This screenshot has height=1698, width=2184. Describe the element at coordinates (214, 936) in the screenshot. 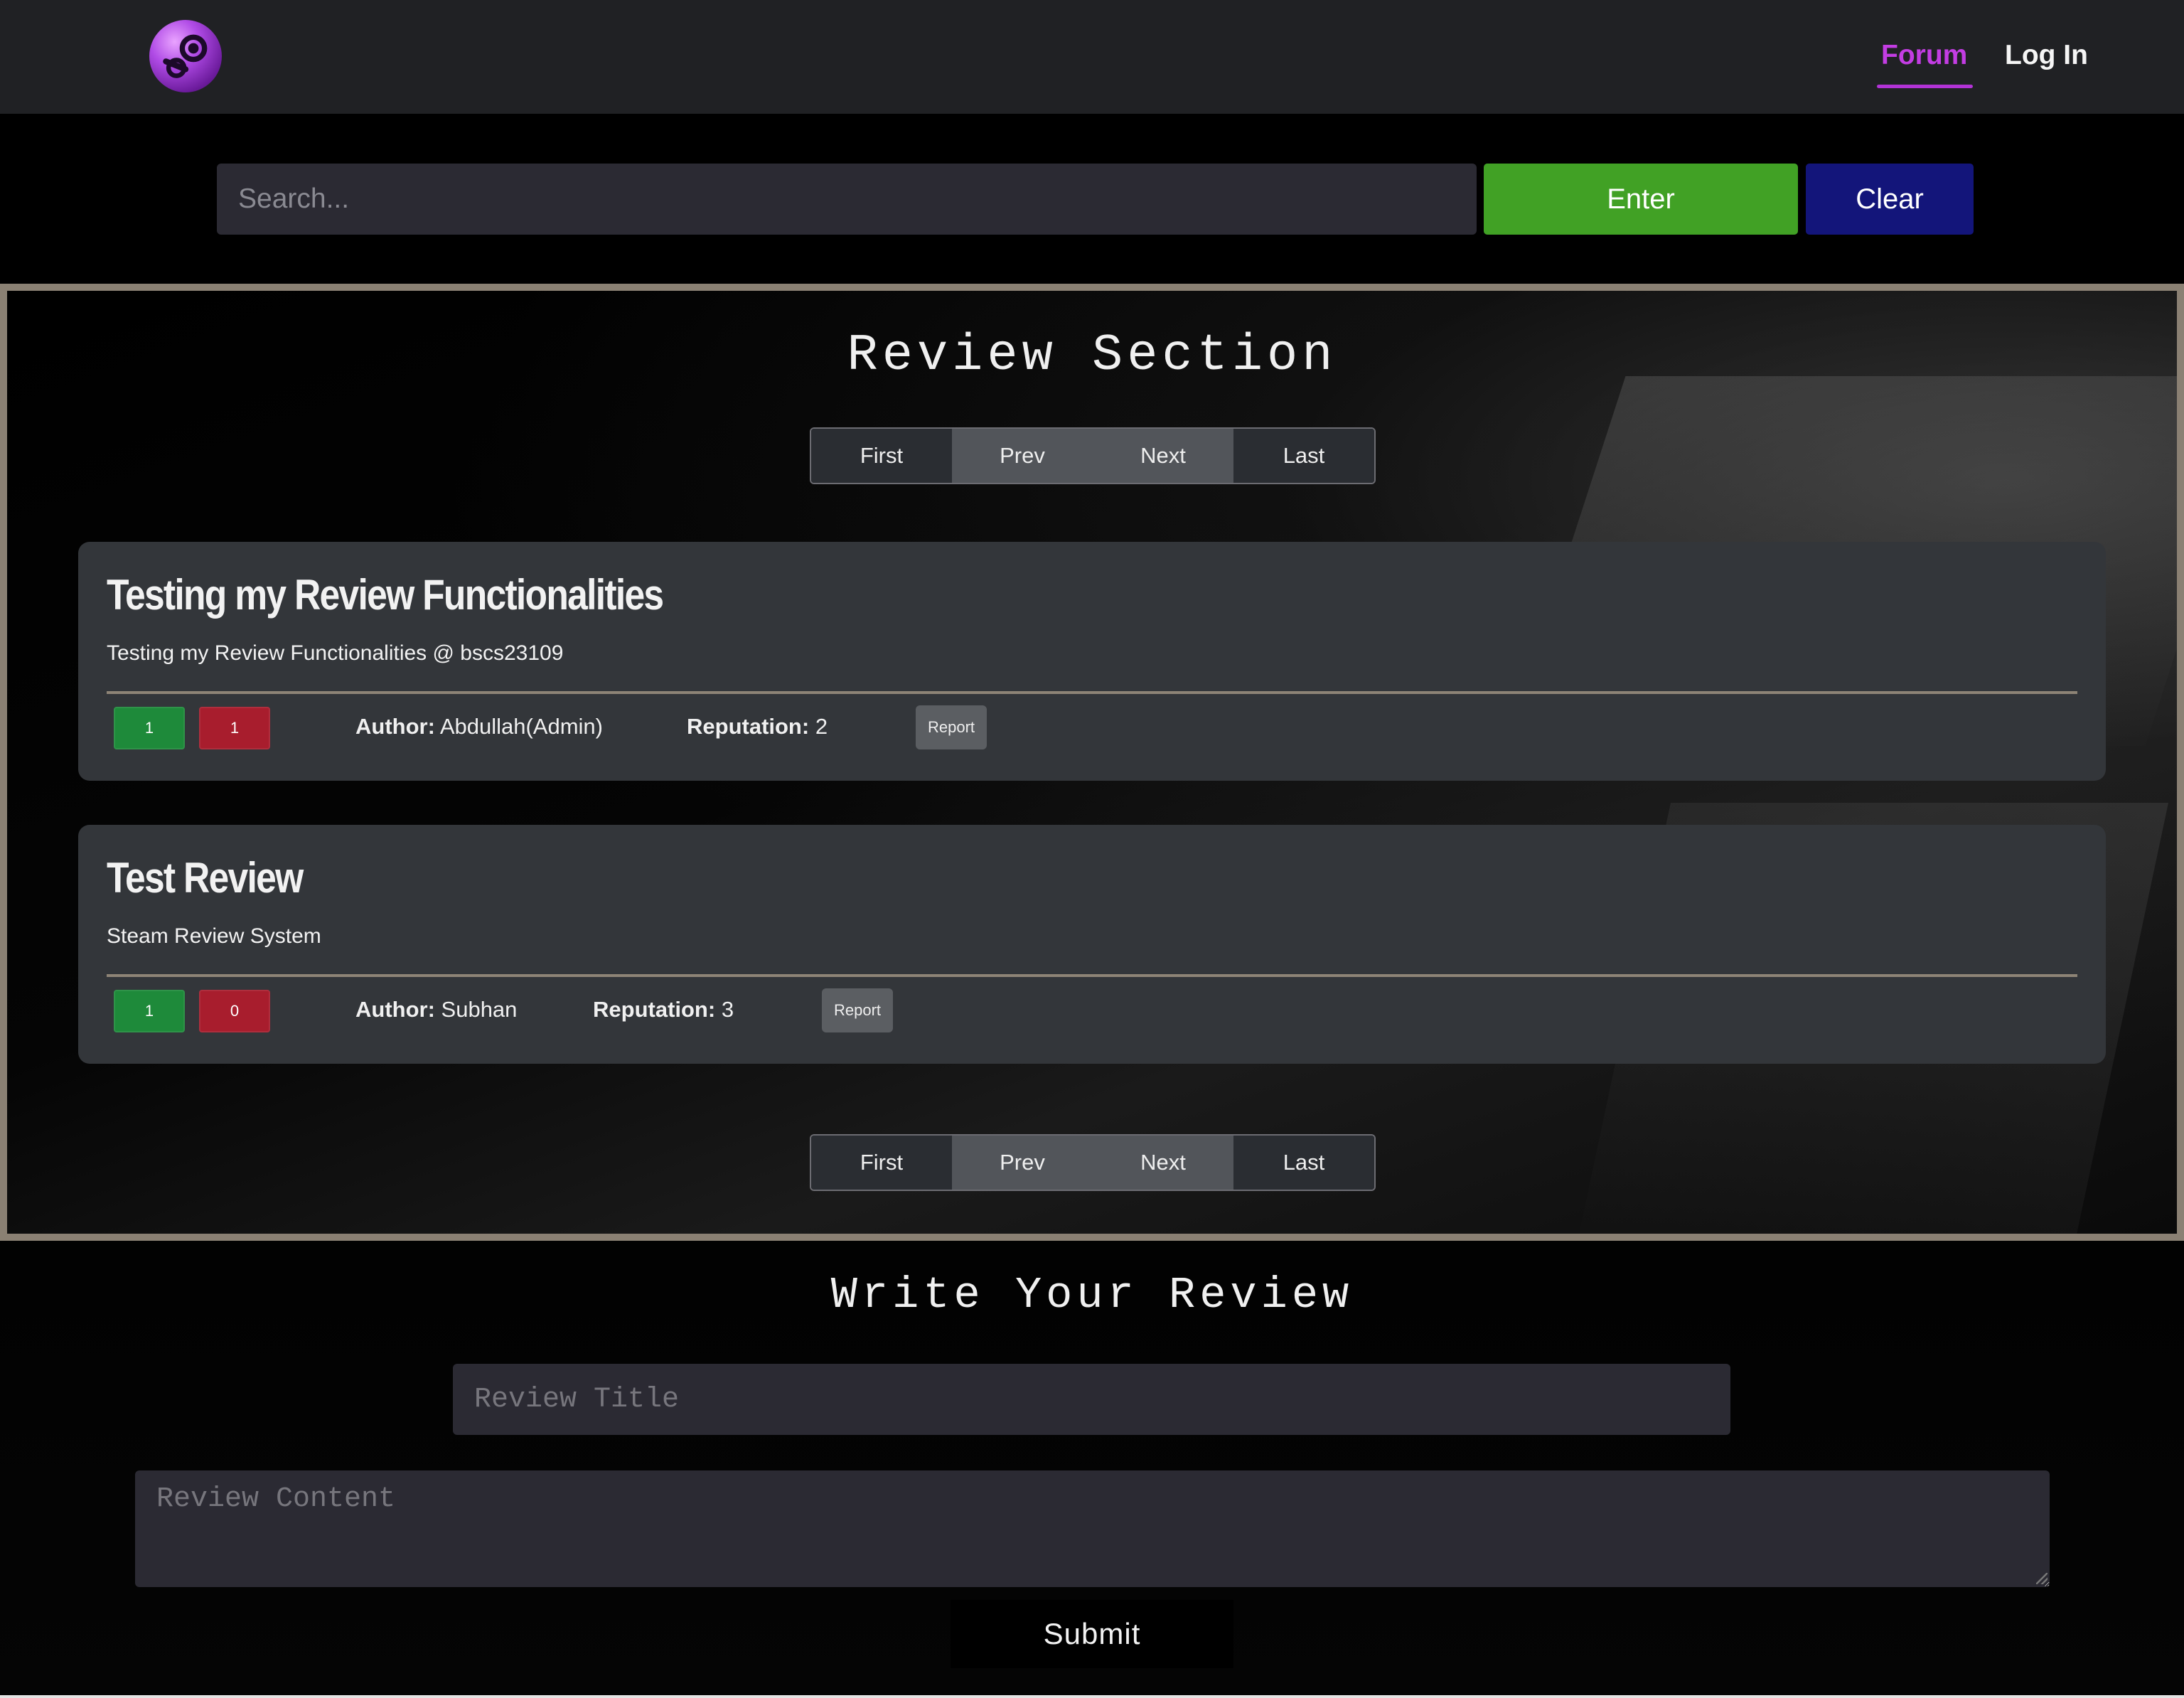

I see `review-content: Steam Review System` at that location.